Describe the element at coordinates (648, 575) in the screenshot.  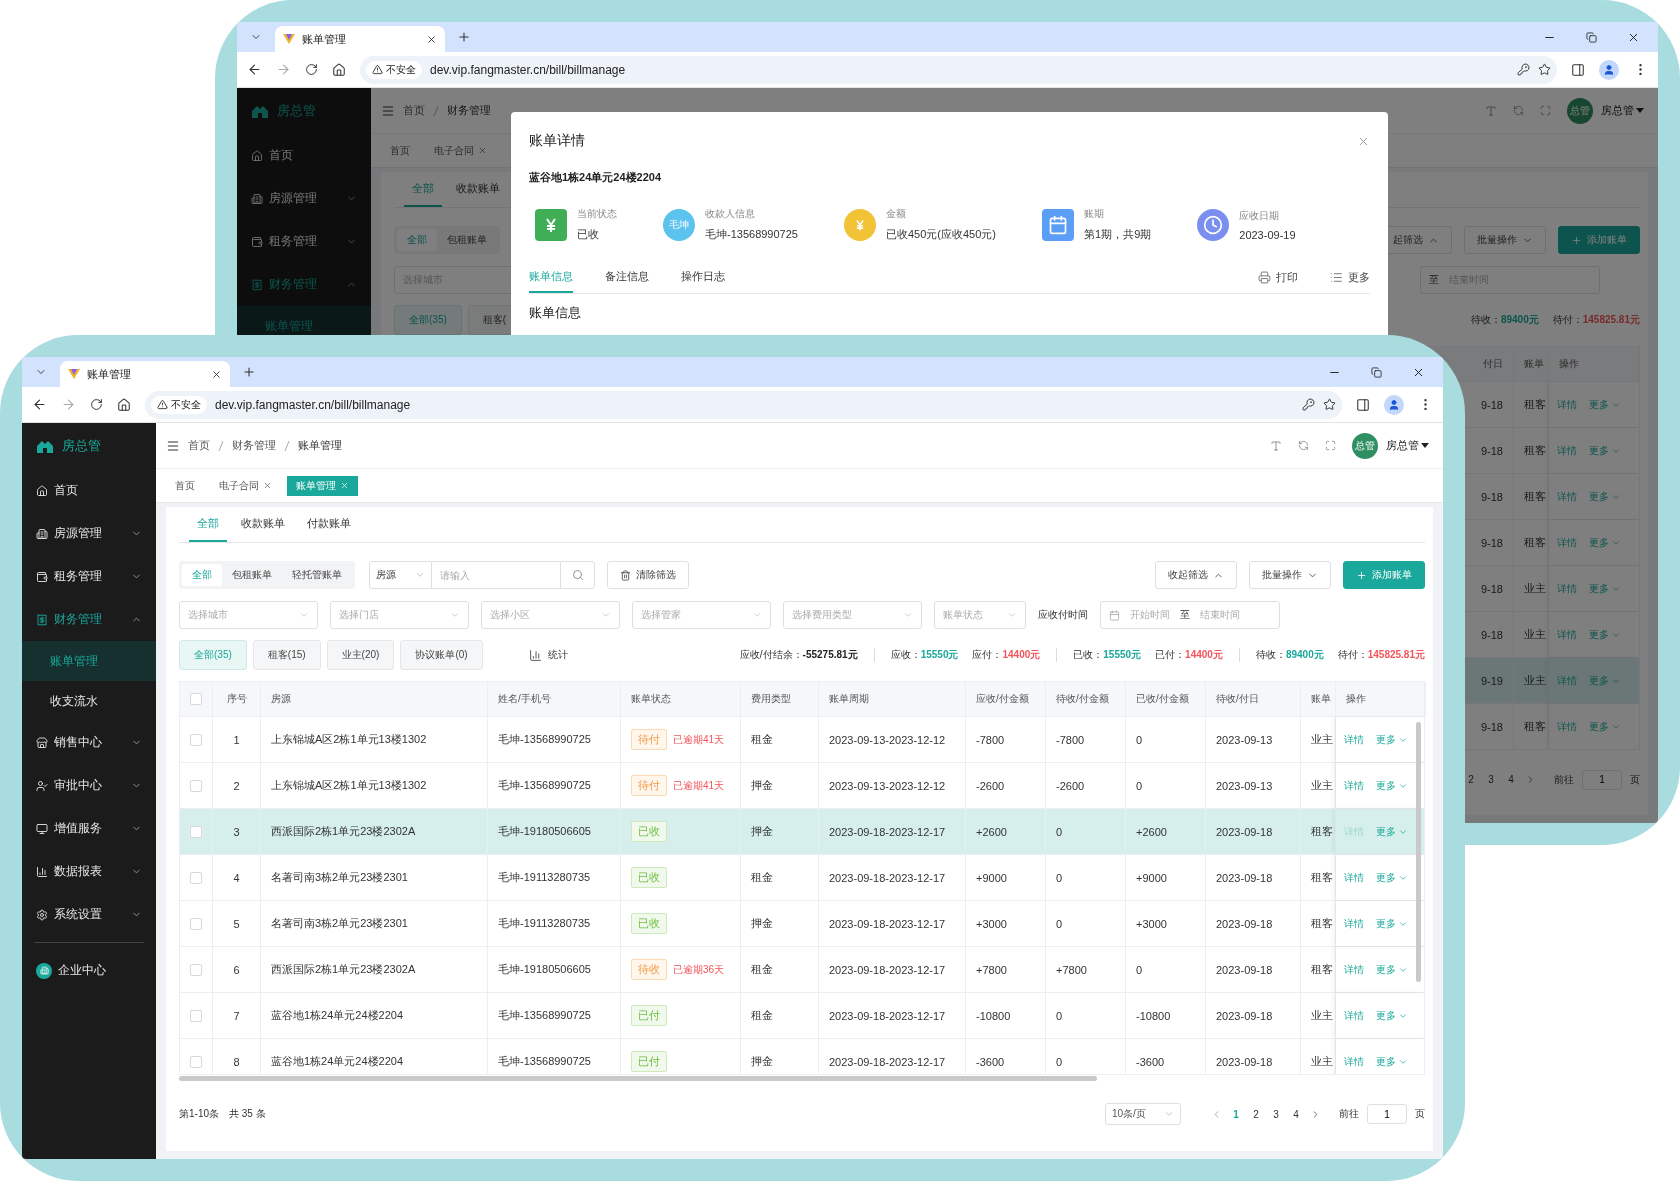
I see `clear-filter-button: 清除筛选` at that location.